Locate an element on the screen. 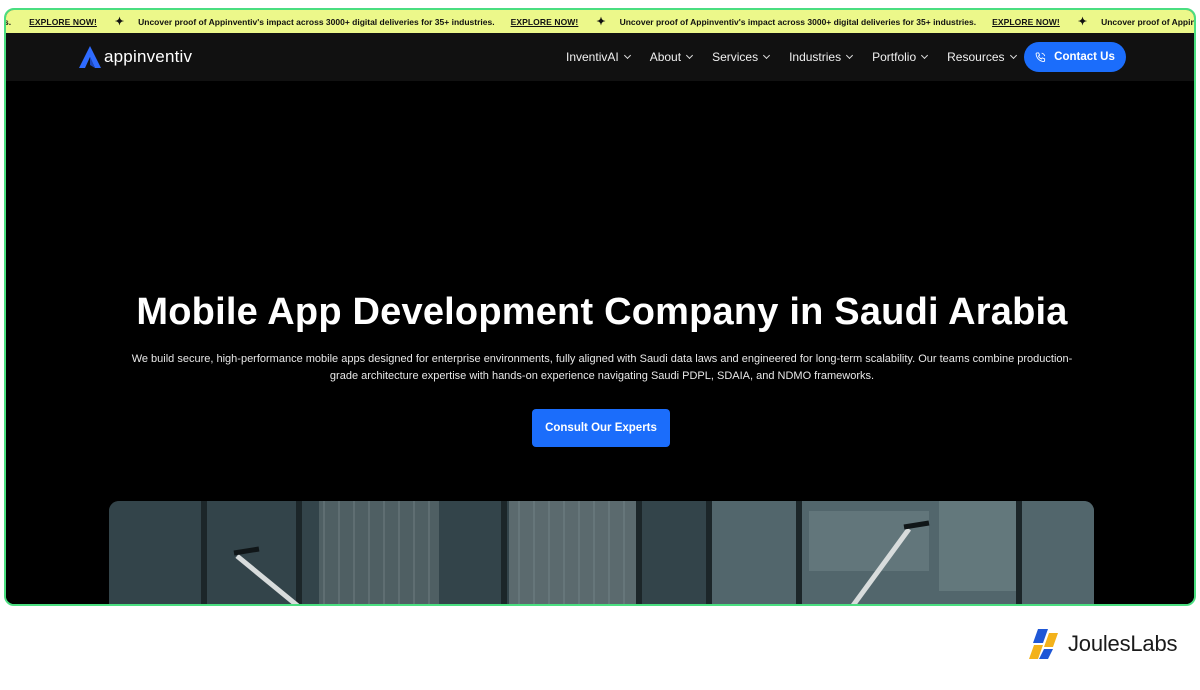  nav-item-about: About is located at coordinates (671, 57).